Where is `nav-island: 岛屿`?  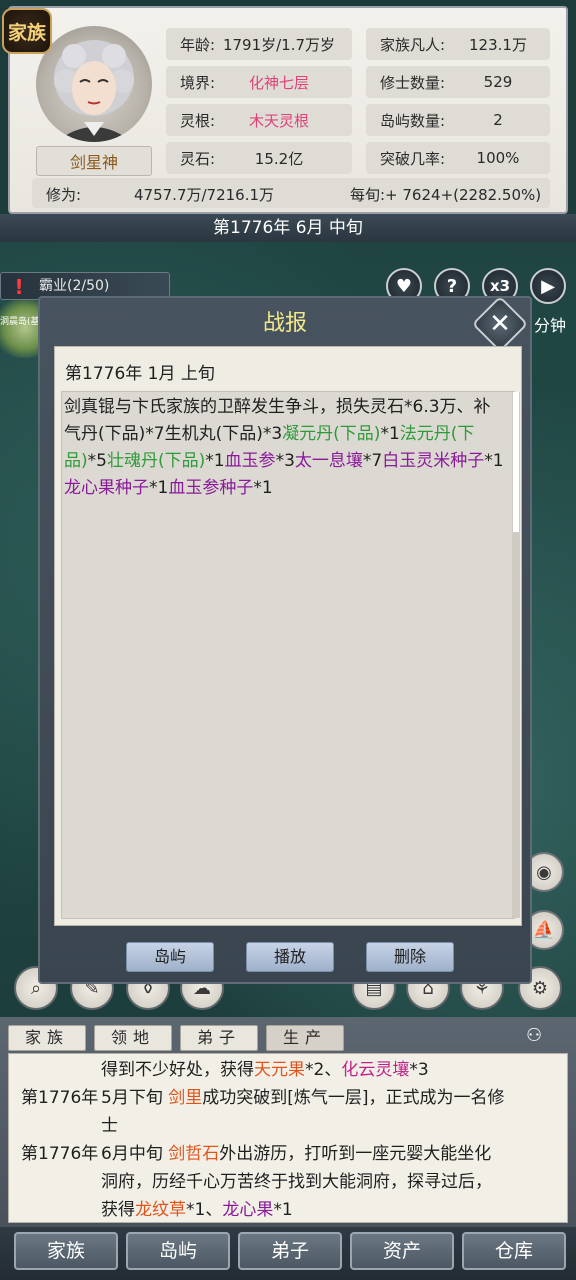
nav-island: 岛屿 is located at coordinates (178, 1251).